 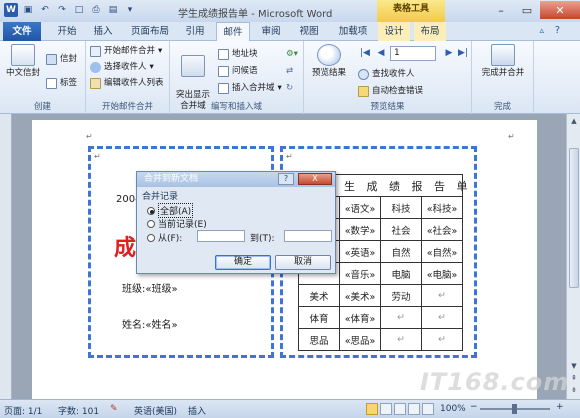 What do you see at coordinates (442, 273) in the screenshot?
I see `table-cell: «电脑»` at bounding box center [442, 273].